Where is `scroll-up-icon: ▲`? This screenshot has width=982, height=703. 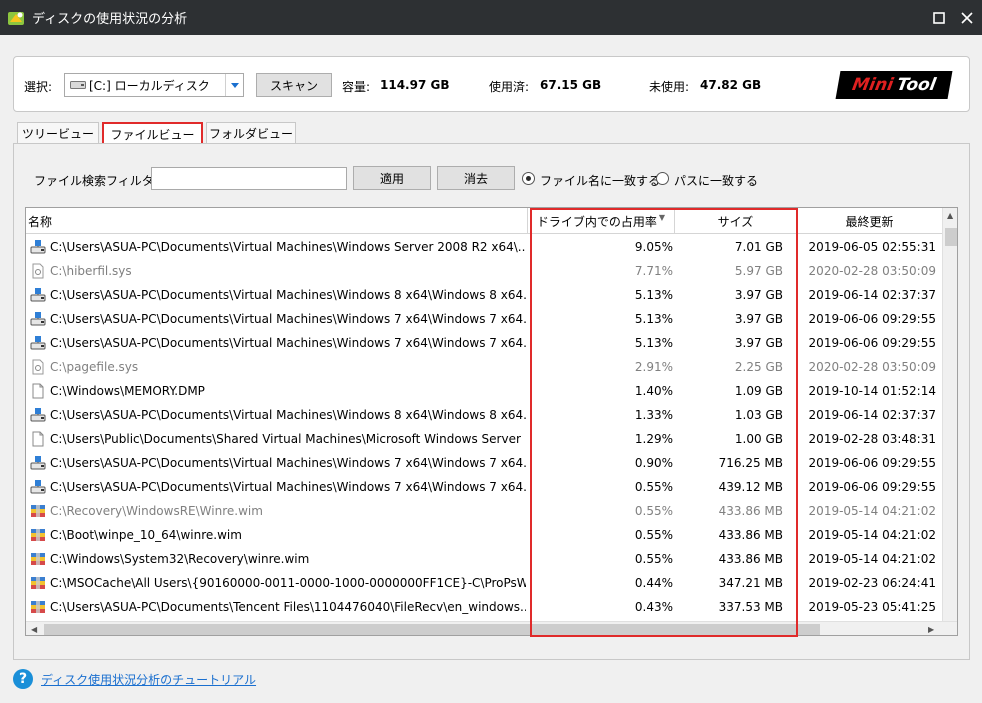 scroll-up-icon: ▲ is located at coordinates (950, 215).